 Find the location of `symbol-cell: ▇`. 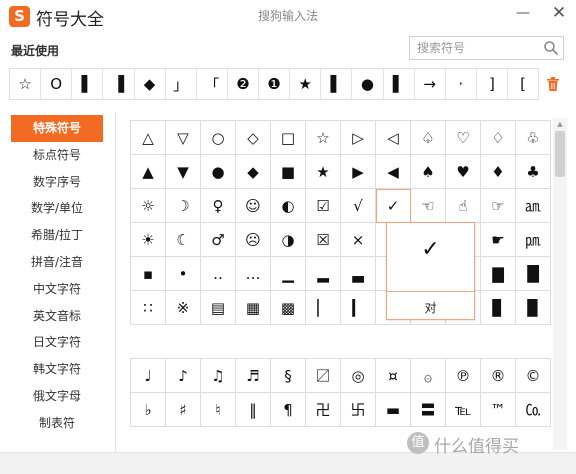

symbol-cell: ▇ is located at coordinates (498, 274).